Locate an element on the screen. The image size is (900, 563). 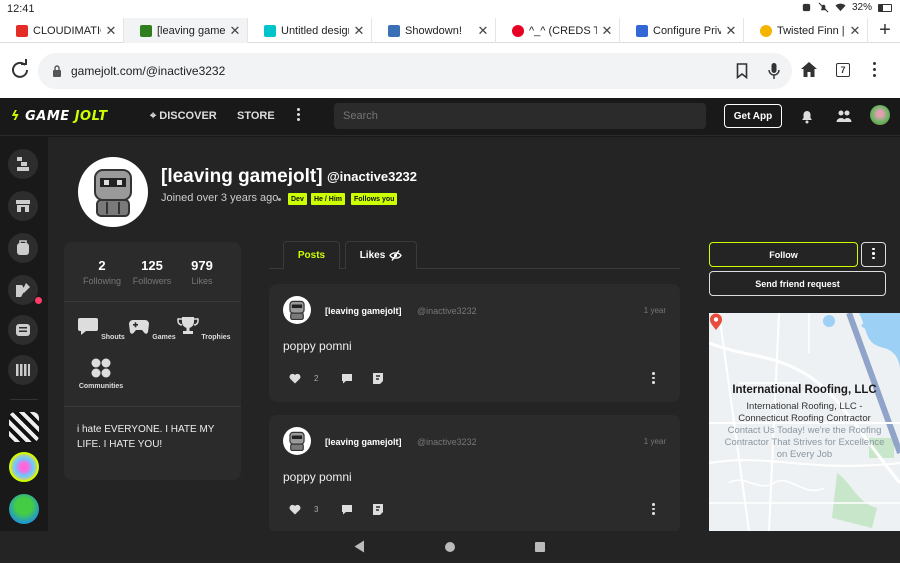
browser-tab: Untitled design - V ✕ is located at coordinates (310, 30).